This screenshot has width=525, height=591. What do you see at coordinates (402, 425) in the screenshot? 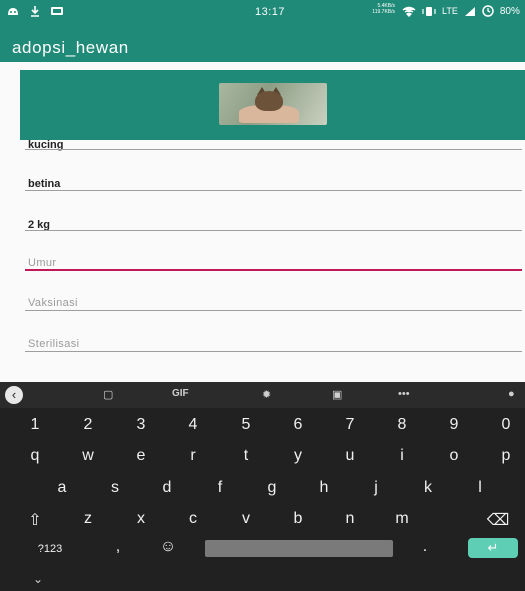
I see `key-8: 8` at bounding box center [402, 425].